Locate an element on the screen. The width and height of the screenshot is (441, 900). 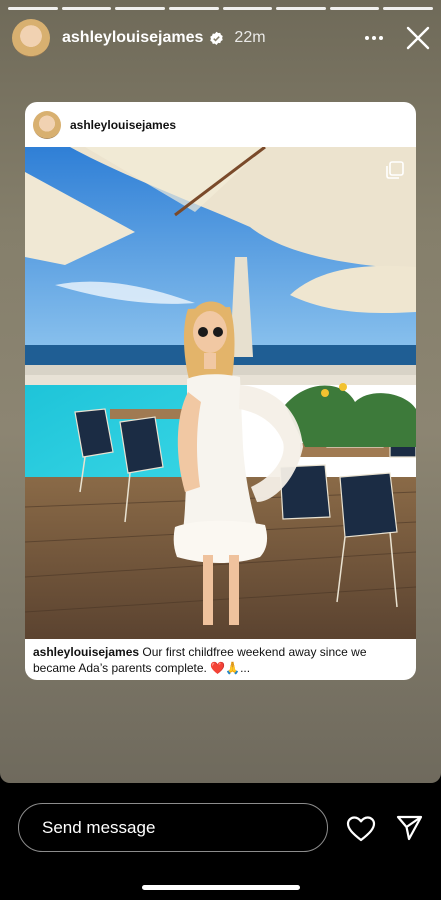
shared-post-header: ashleylouisejames is located at coordinates (220, 124).